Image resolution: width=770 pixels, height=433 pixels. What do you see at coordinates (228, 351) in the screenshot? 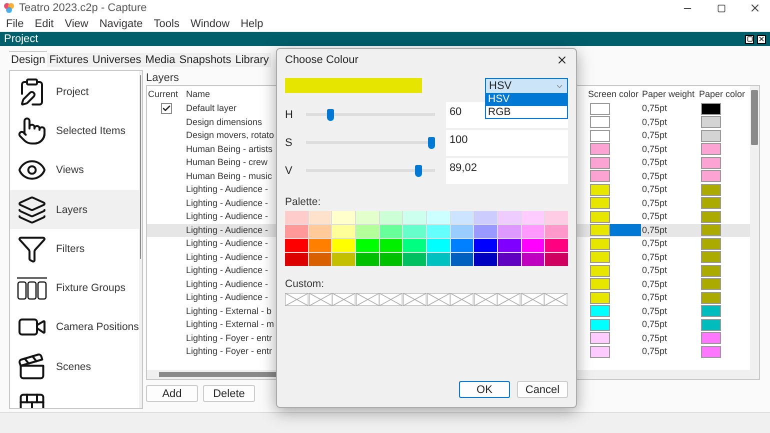
I see `table-cell-text: Lighting - Foyer - entr` at bounding box center [228, 351].